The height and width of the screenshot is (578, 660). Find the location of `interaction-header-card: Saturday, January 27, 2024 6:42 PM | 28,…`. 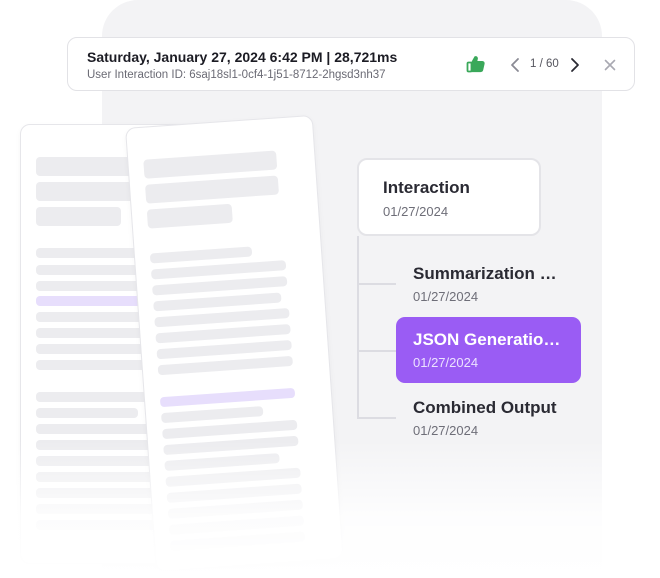

interaction-header-card: Saturday, January 27, 2024 6:42 PM | 28,… is located at coordinates (351, 64).